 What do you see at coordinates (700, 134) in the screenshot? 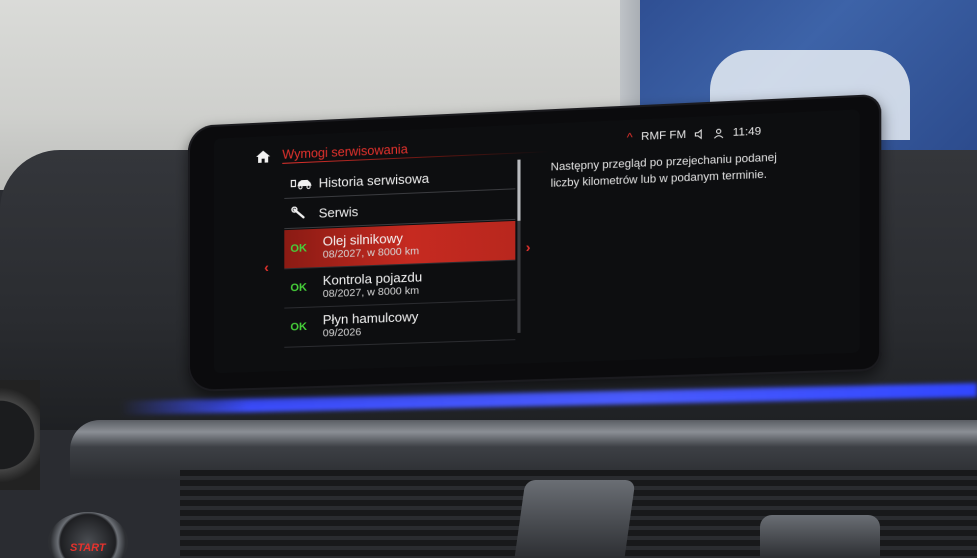
I see `speaker-icon` at bounding box center [700, 134].